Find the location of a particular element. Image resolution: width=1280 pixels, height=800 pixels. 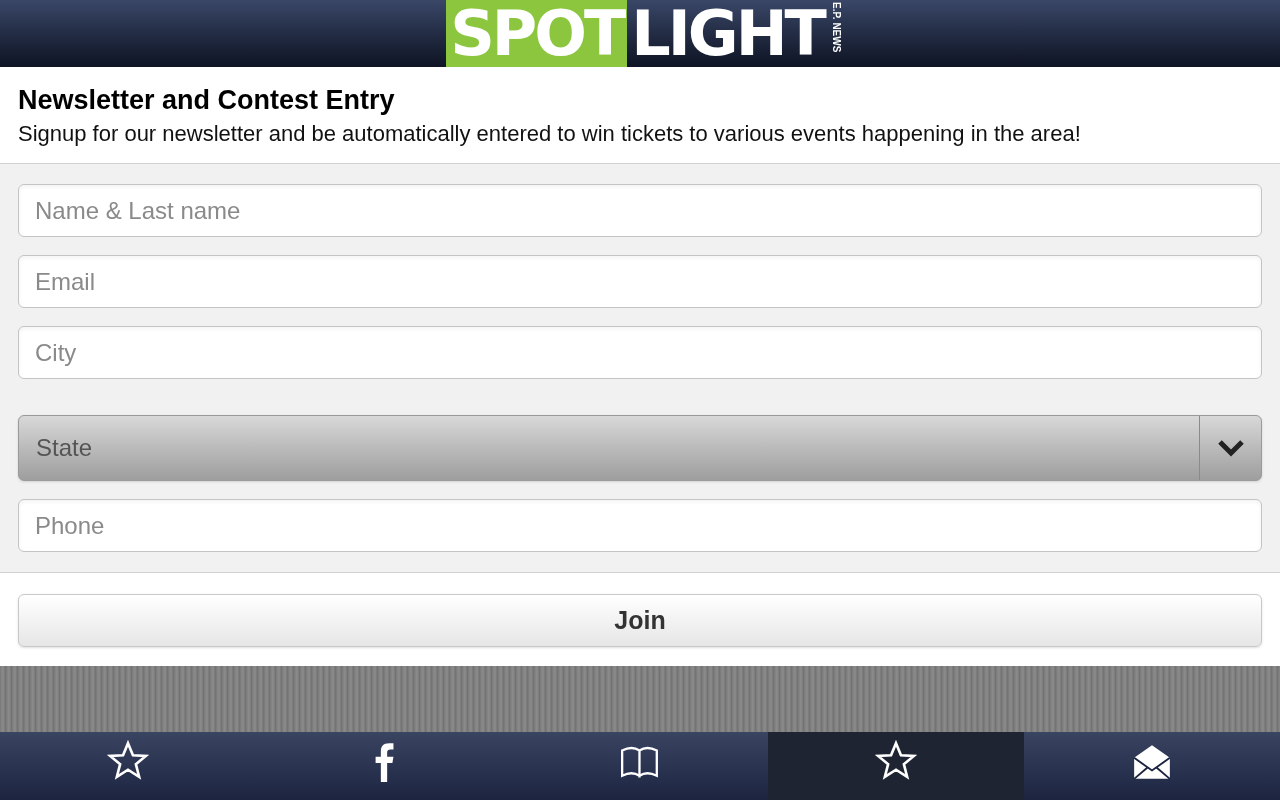

logo-subtitle: E.P. NEWS is located at coordinates (835, 28).